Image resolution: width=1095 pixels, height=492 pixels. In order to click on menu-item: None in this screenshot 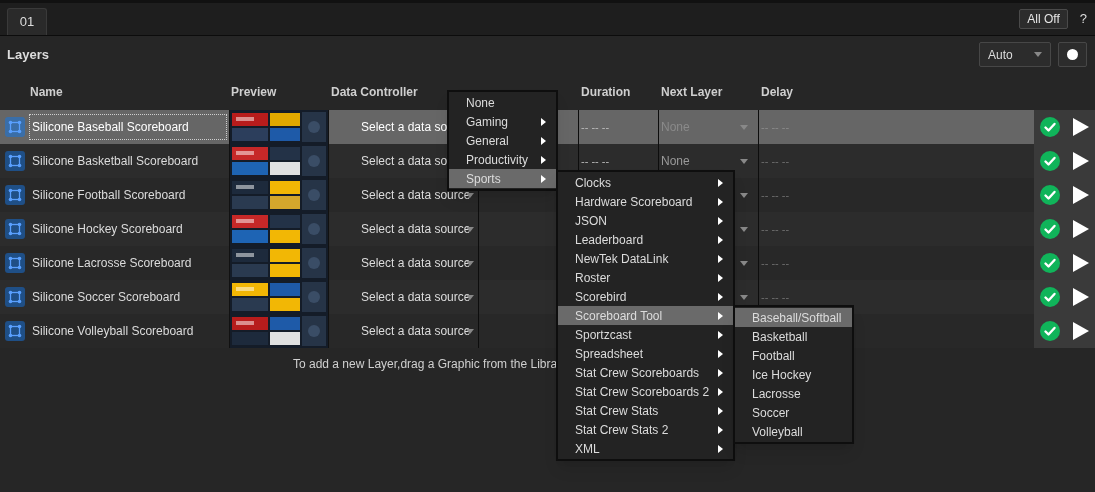, I will do `click(502, 102)`.